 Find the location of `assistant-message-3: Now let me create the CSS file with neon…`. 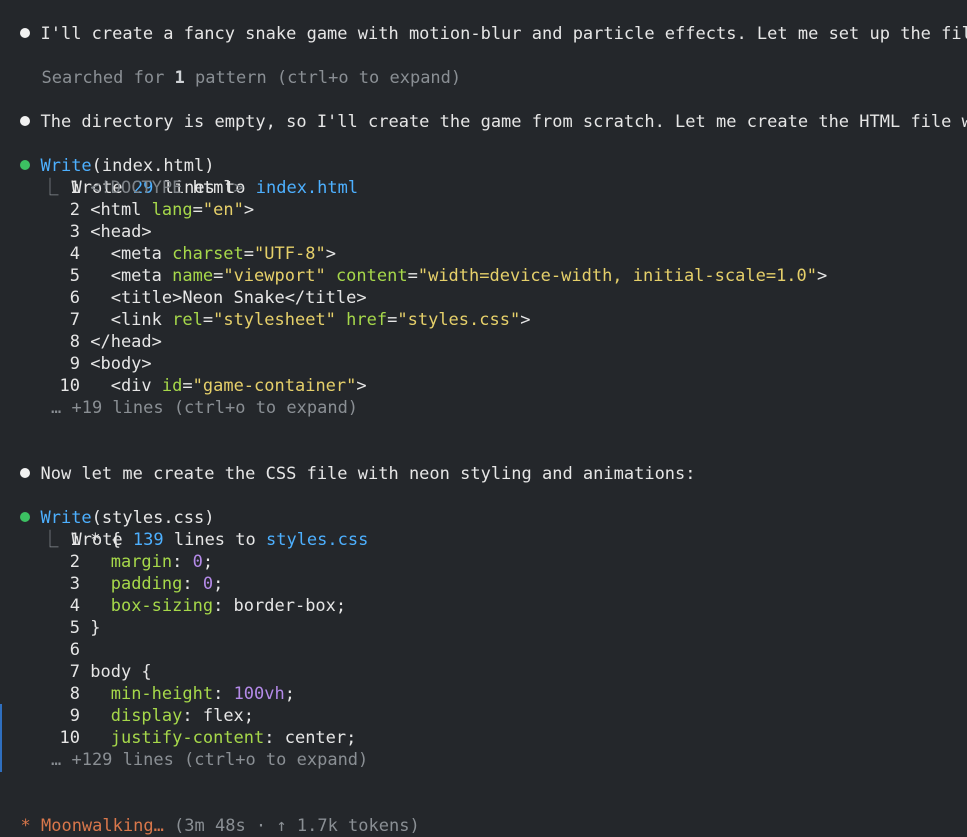

assistant-message-3: Now let me create the CSS file with neon… is located at coordinates (348, 462).